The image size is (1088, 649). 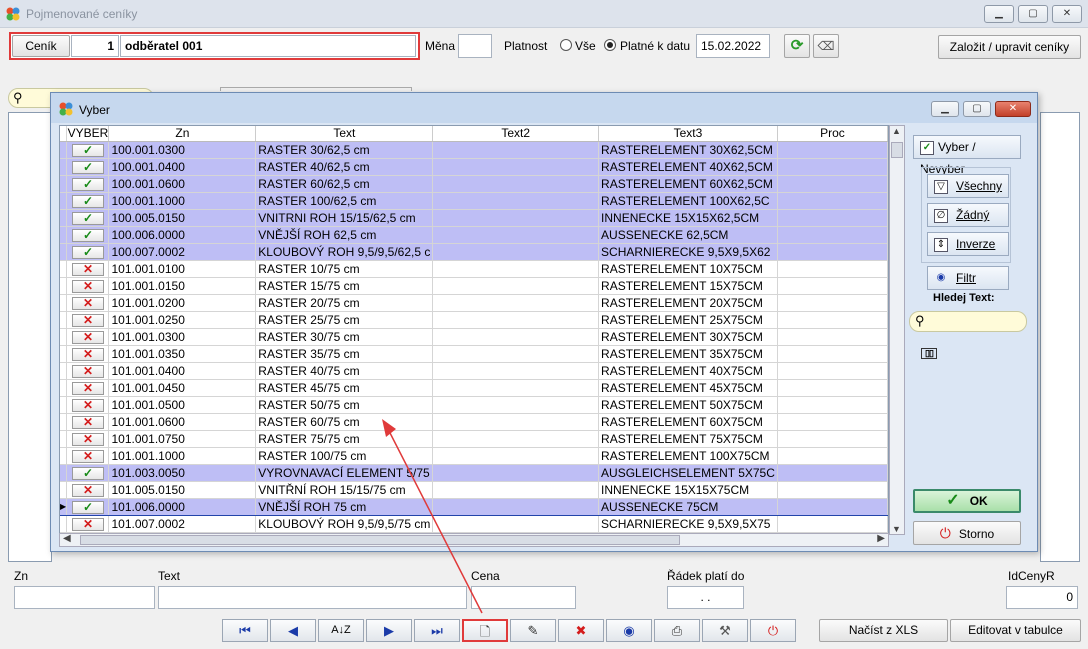 What do you see at coordinates (967, 155) in the screenshot?
I see `toggle-select-button: ✓ Vyber / Nevyber` at bounding box center [967, 155].